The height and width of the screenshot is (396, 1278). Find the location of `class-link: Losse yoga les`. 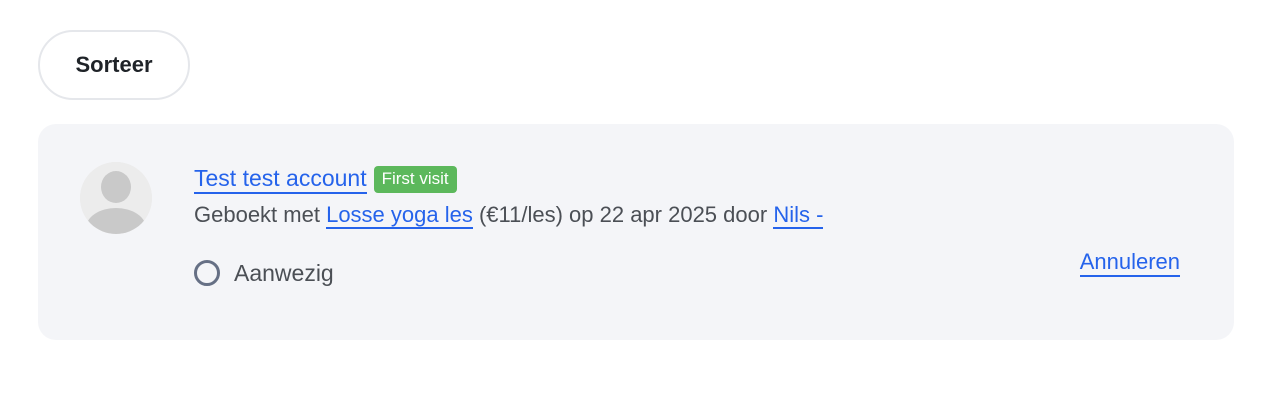

class-link: Losse yoga les is located at coordinates (399, 215).